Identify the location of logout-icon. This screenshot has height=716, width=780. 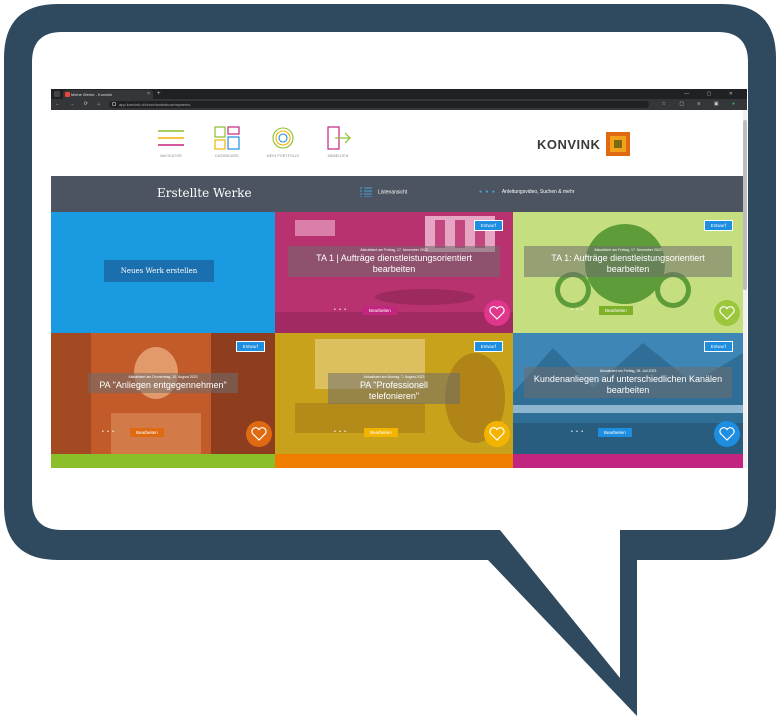
(339, 138).